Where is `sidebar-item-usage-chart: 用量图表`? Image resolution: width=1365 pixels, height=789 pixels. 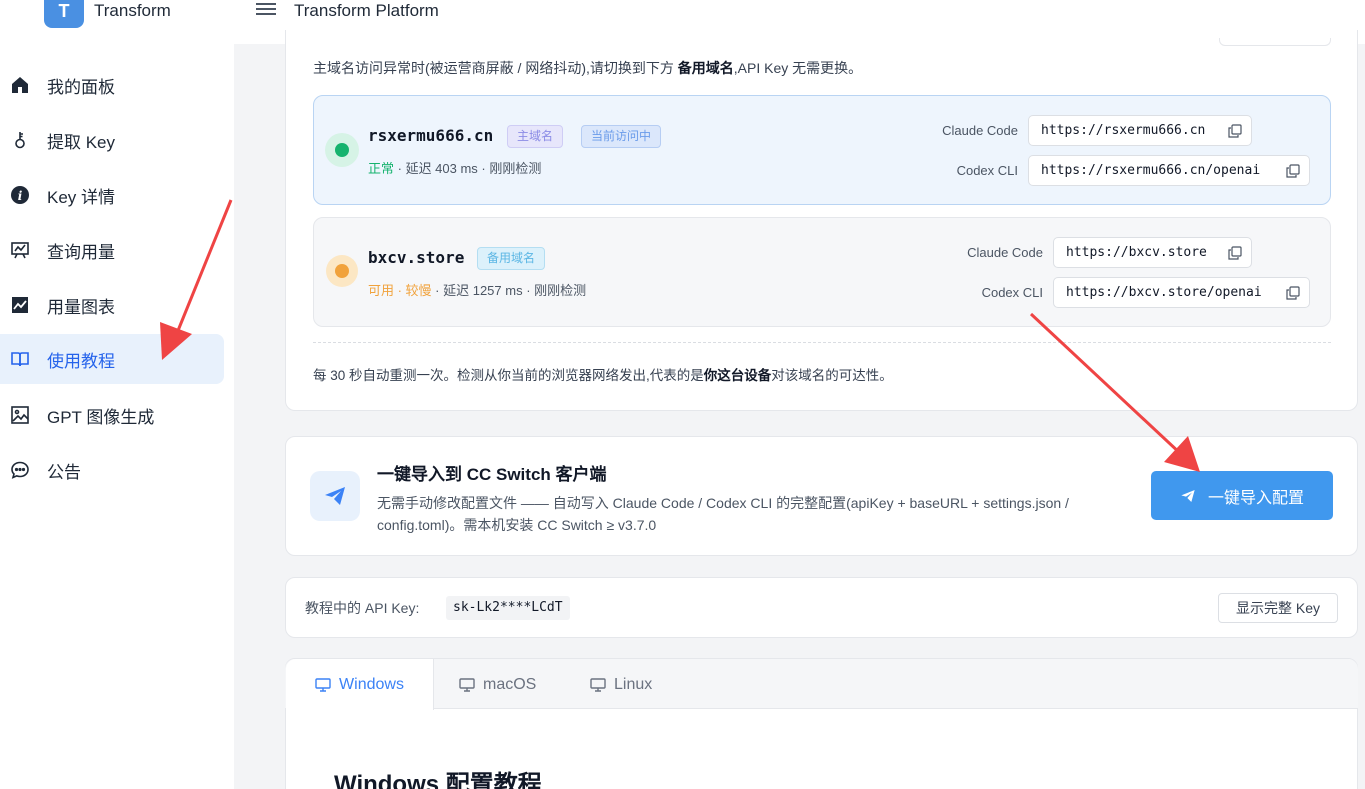 sidebar-item-usage-chart: 用量图表 is located at coordinates (112, 305).